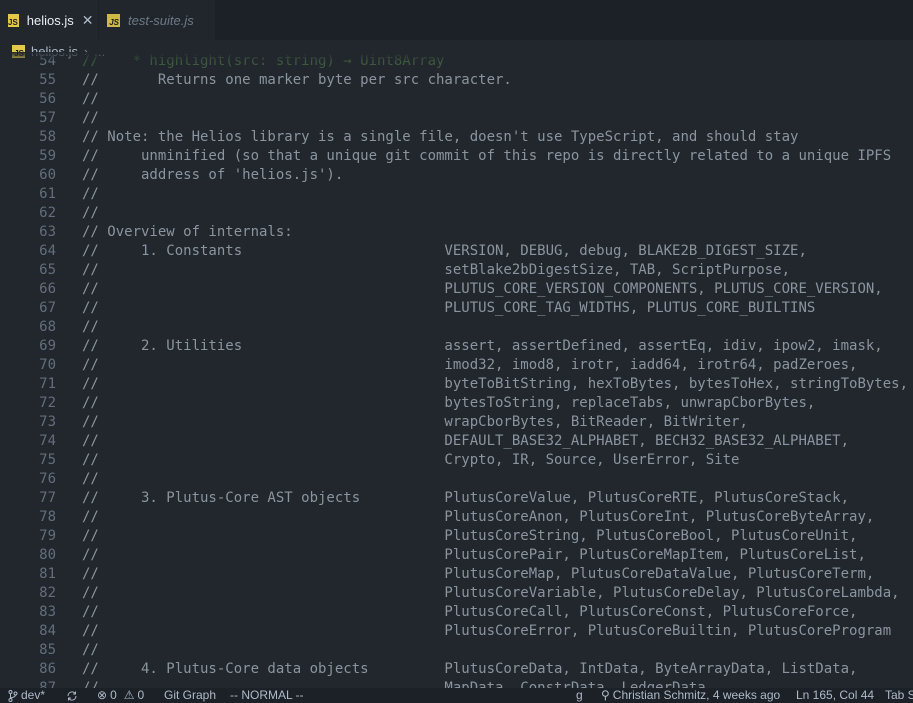  I want to click on code-line: 75 // Crypto, IR, Source, UserError, Site, so click(456, 460).